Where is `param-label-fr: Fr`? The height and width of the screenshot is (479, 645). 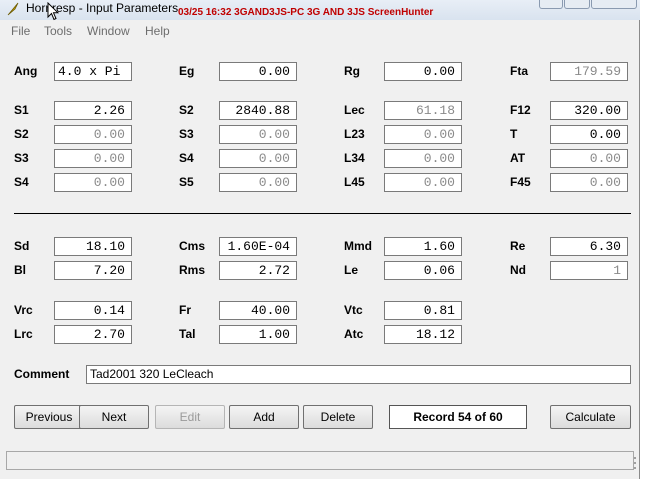 param-label-fr: Fr is located at coordinates (185, 310).